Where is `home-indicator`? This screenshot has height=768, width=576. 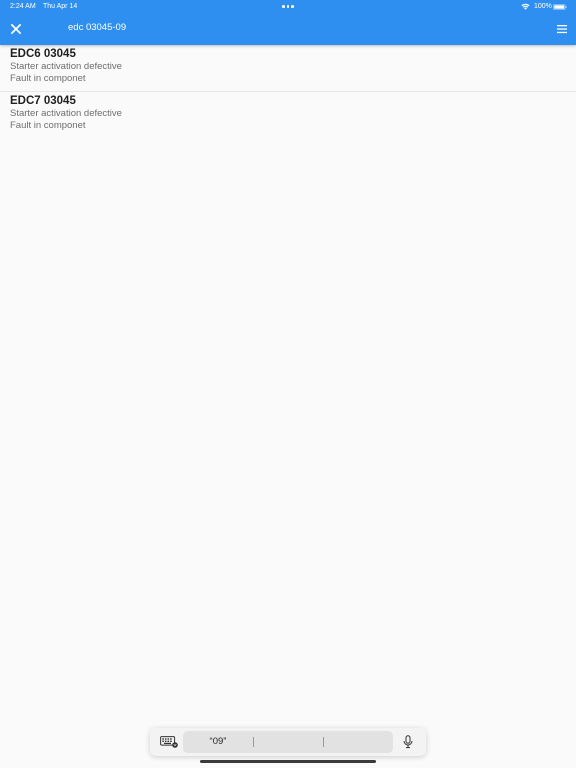
home-indicator is located at coordinates (288, 761).